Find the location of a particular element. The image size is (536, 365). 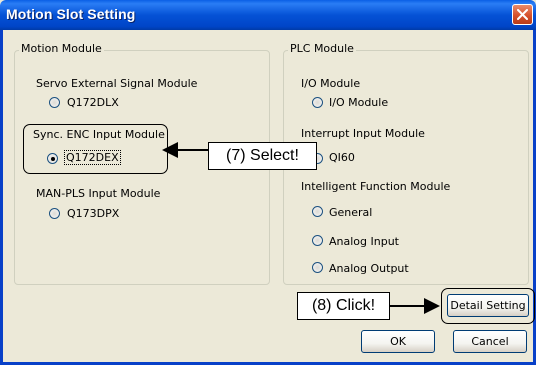

radio-general is located at coordinates (317, 211).